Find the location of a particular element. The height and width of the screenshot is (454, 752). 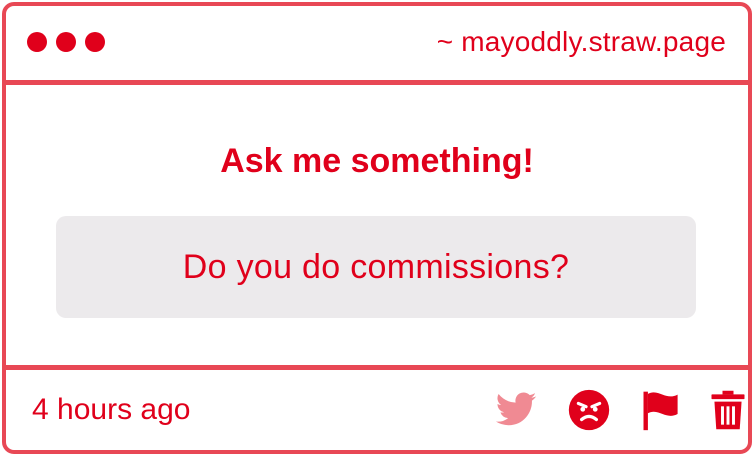

page-title: Ask me something! is located at coordinates (377, 161).